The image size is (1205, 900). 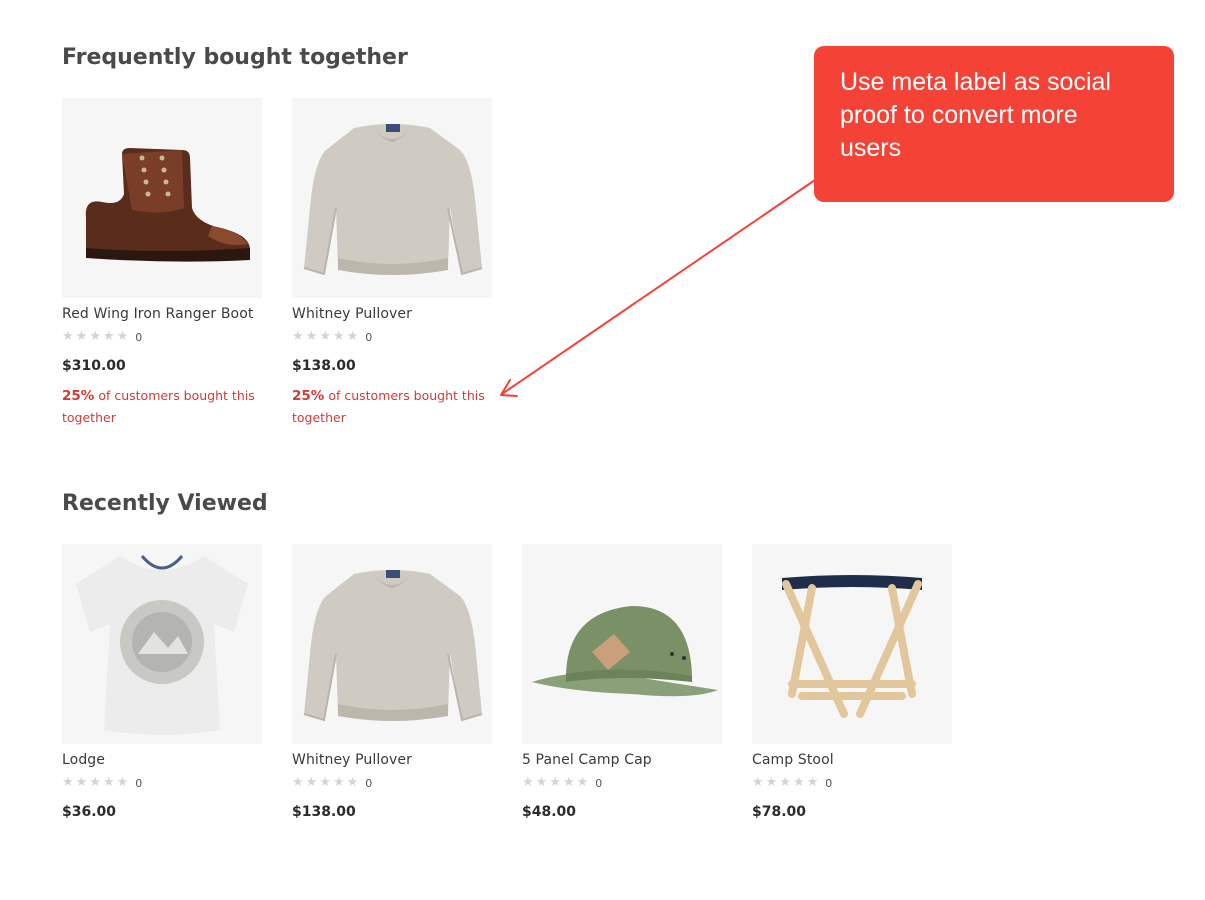 What do you see at coordinates (162, 644) in the screenshot?
I see `product-image-tshirt` at bounding box center [162, 644].